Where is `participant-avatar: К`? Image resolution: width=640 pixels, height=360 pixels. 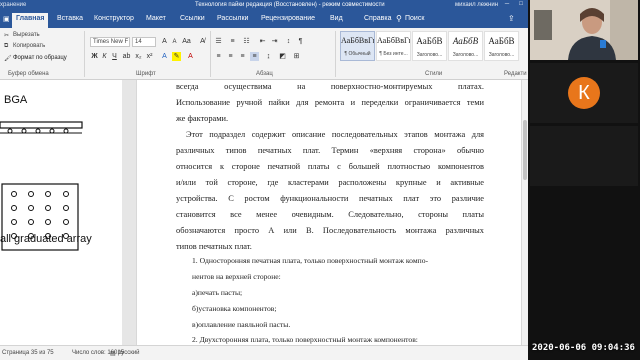
participant-avatar: К is located at coordinates (584, 93).